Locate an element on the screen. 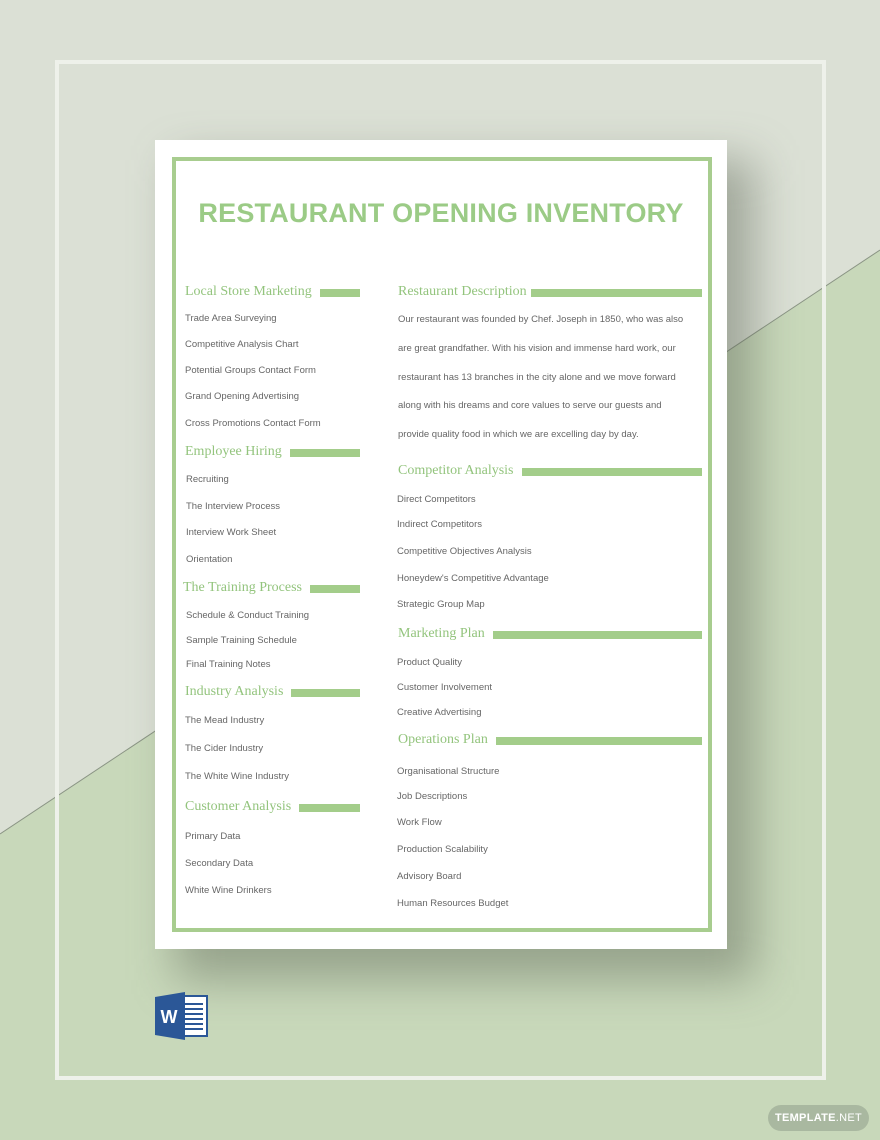 The width and height of the screenshot is (880, 1140). section-heading: Operations Plan is located at coordinates (443, 739).